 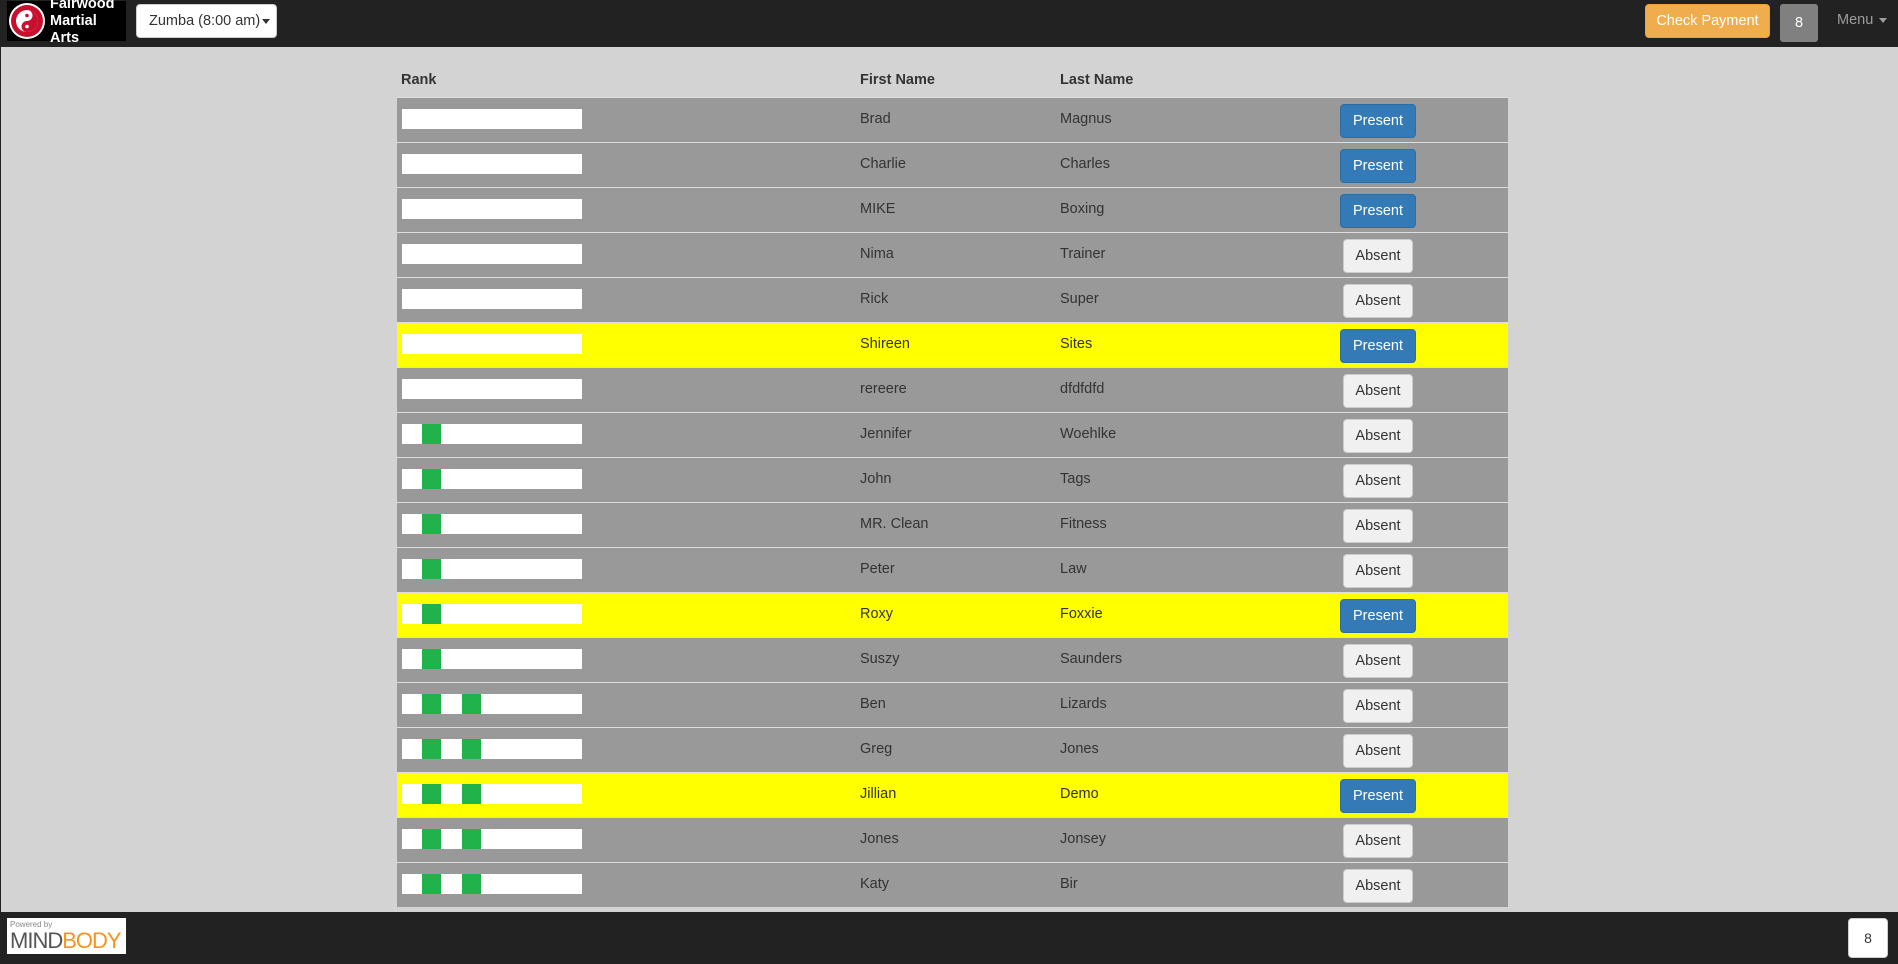 What do you see at coordinates (952, 839) in the screenshot?
I see `table-row: Jones Jonsey Absent` at bounding box center [952, 839].